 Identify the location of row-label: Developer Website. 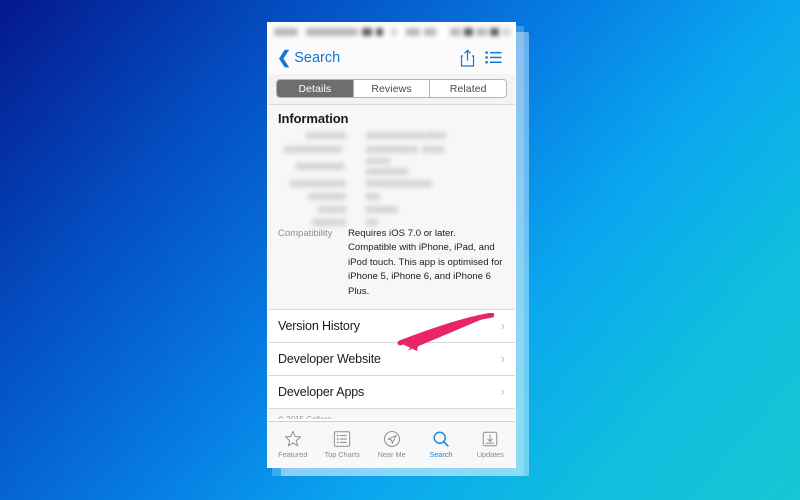
(329, 358).